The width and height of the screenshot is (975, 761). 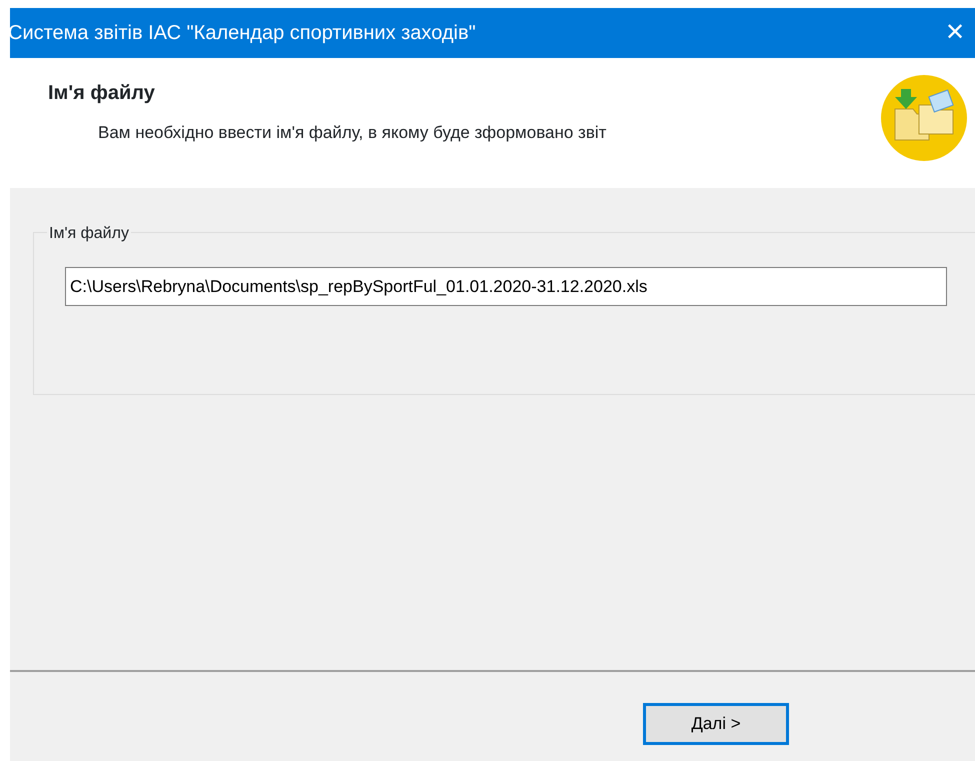 What do you see at coordinates (506, 286) in the screenshot?
I see `file-name-field: C:\Users\Rebryna\Documents\sp_repBySportFul_01.01.2020-31.12.2020.xls` at bounding box center [506, 286].